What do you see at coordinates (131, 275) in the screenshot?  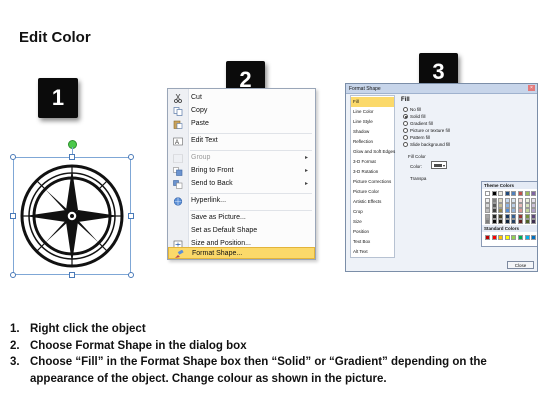 I see `resize-handle-se` at bounding box center [131, 275].